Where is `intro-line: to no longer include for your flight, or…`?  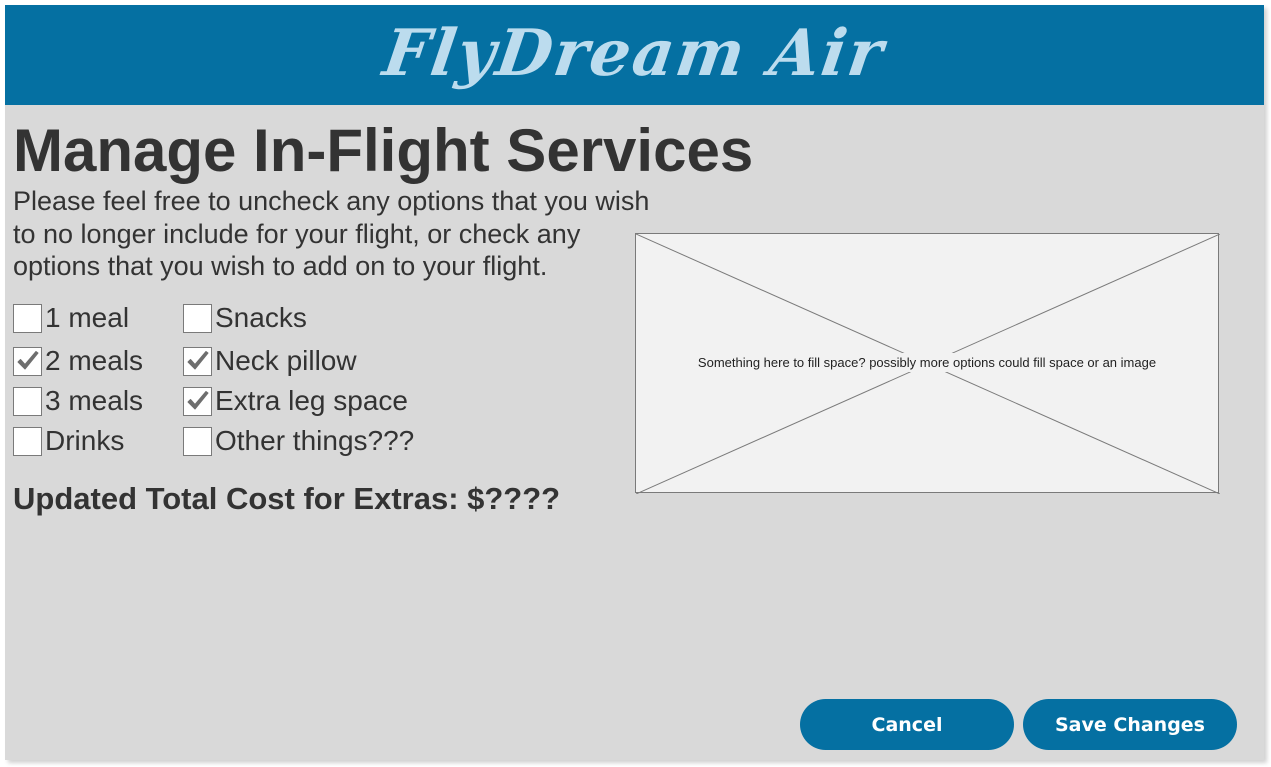 intro-line: to no longer include for your flight, or… is located at coordinates (297, 233).